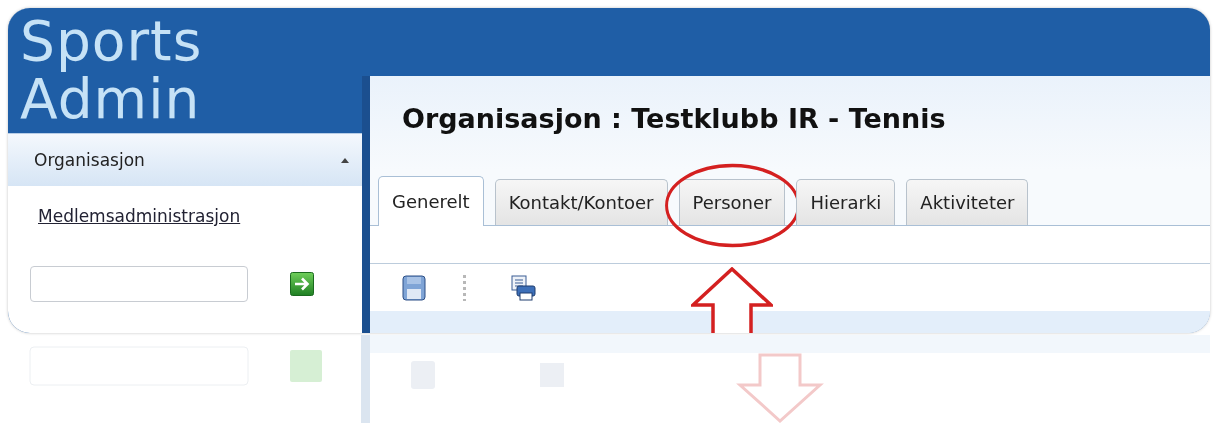 The image size is (1213, 428). I want to click on sidebar-link: Medlemsadministrasjon, so click(139, 216).